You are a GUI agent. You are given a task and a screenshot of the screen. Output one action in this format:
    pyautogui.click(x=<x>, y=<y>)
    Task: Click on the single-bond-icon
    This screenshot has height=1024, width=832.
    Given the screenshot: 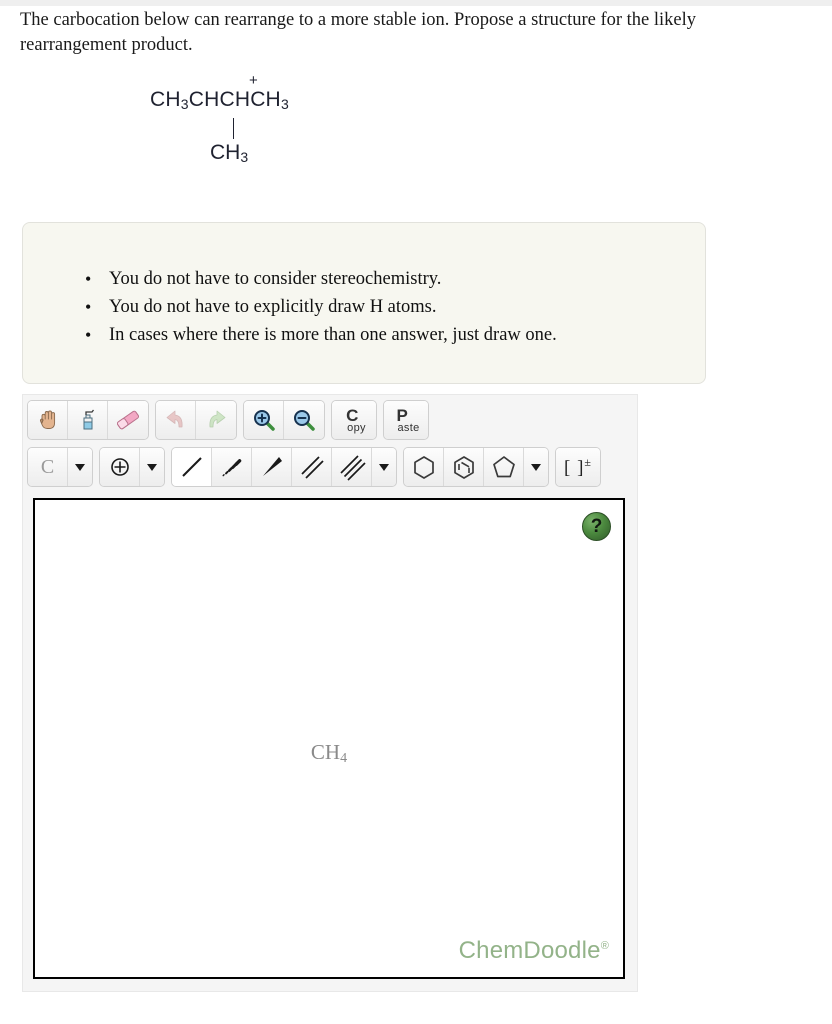 What is the action you would take?
    pyautogui.click(x=191, y=467)
    